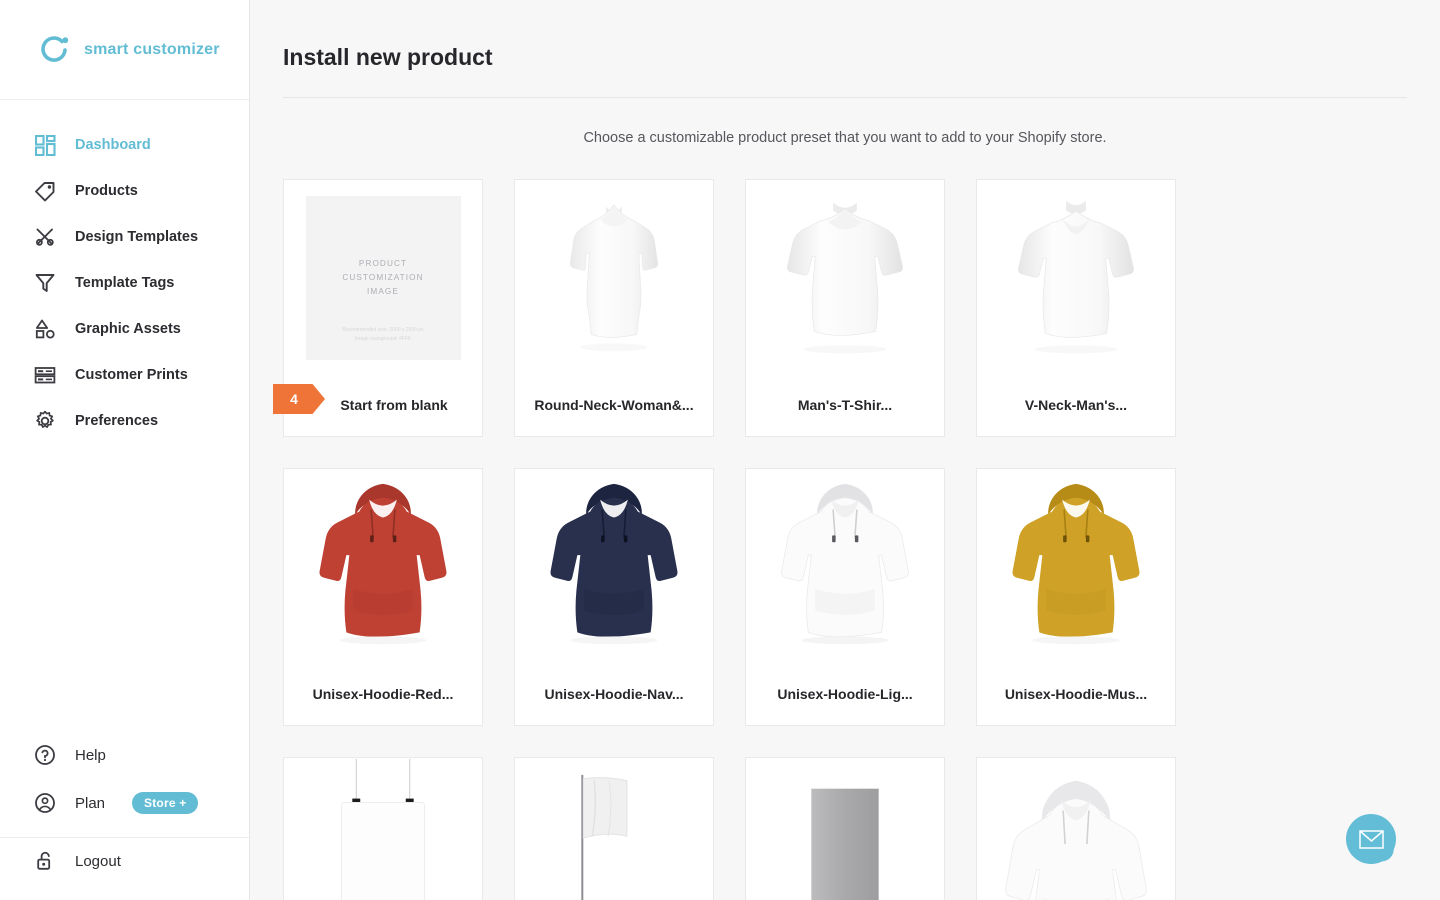 This screenshot has height=900, width=1440. Describe the element at coordinates (45, 329) in the screenshot. I see `shapes-icon` at that location.